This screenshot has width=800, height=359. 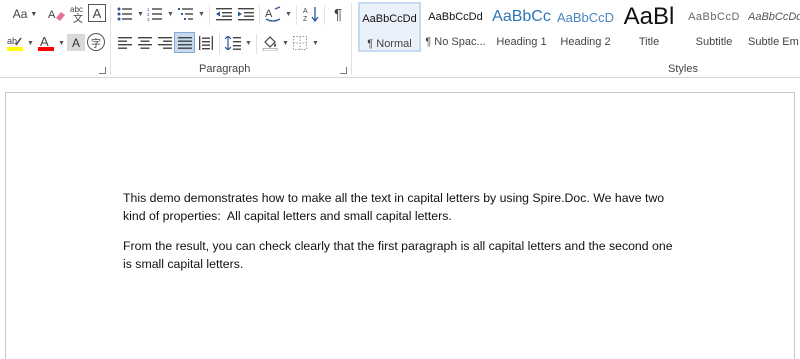 What do you see at coordinates (170, 14) in the screenshot?
I see `numbering-dropdown-icon: ▼` at bounding box center [170, 14].